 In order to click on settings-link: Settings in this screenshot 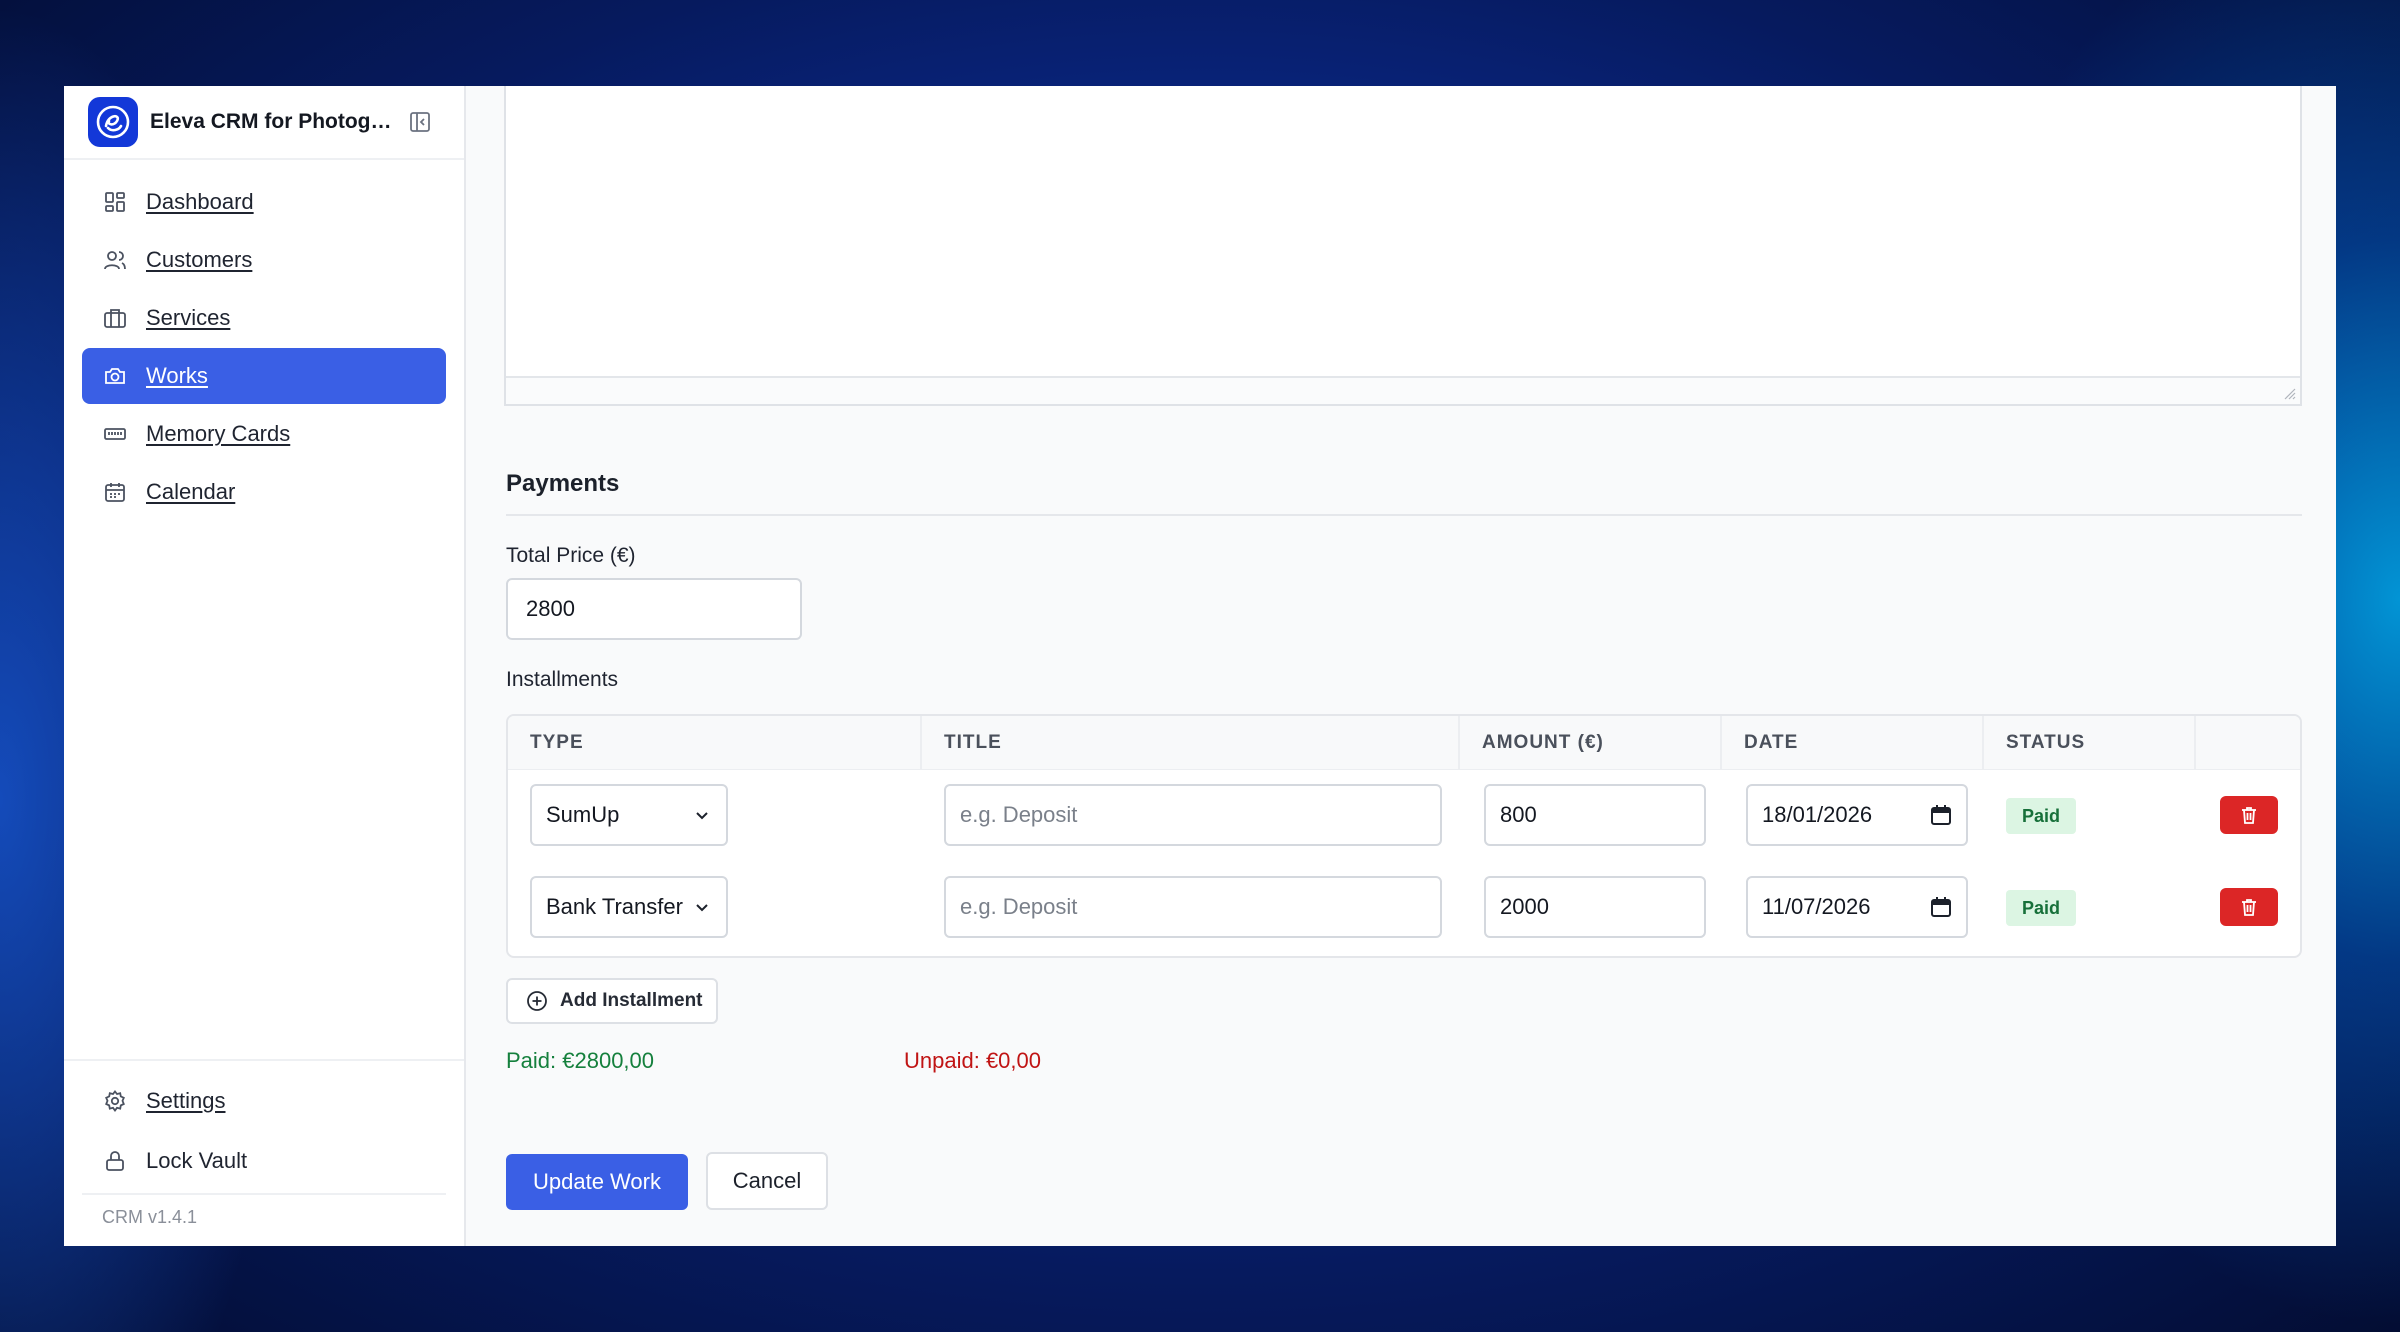, I will do `click(264, 1101)`.